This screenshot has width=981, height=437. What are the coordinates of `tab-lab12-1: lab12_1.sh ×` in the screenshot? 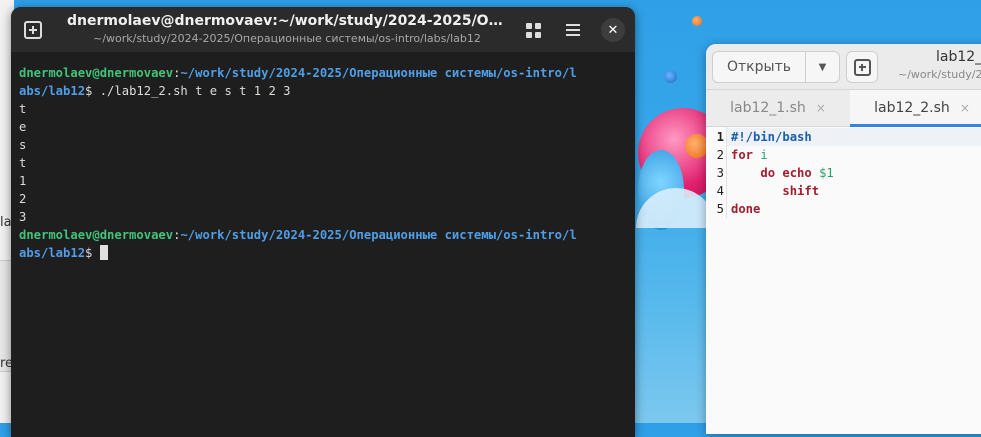 It's located at (778, 108).